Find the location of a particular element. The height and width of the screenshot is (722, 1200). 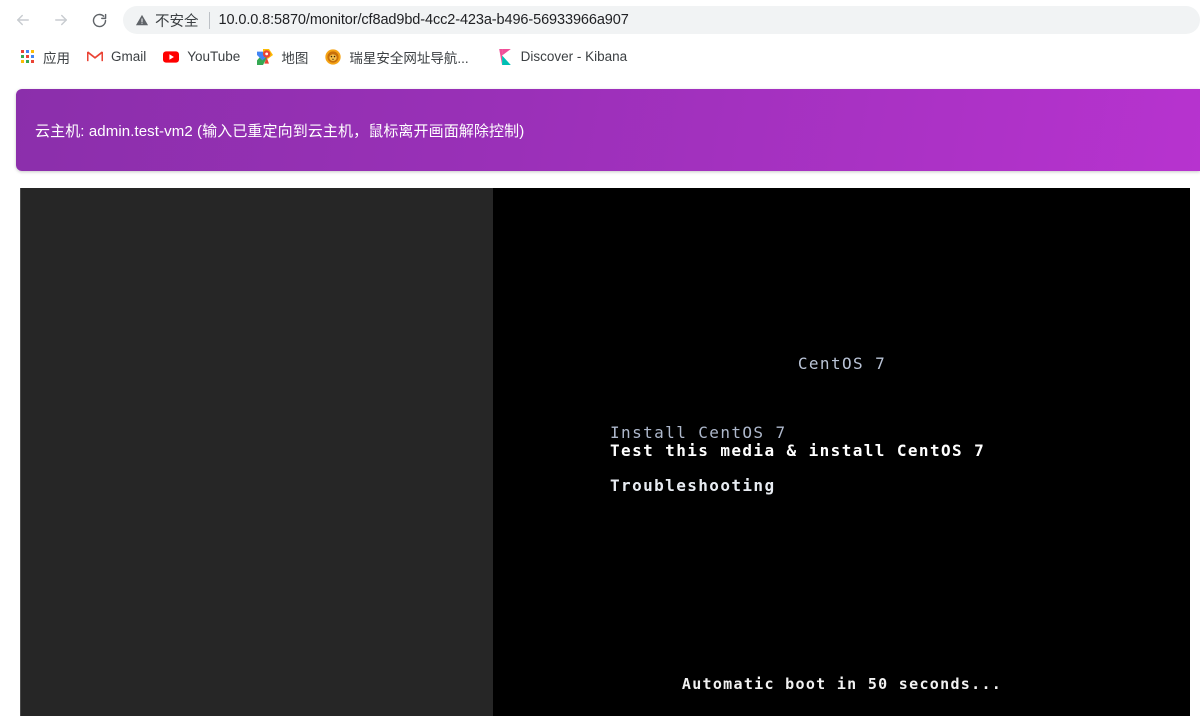

back-button is located at coordinates (23, 20).